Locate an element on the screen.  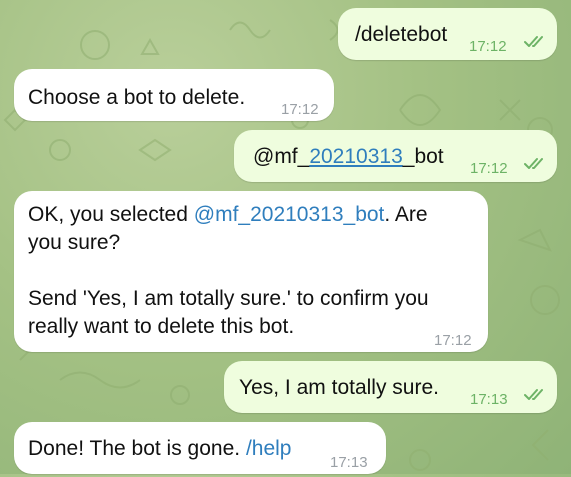
message-text: @mf_20210313_bot is located at coordinates (348, 157).